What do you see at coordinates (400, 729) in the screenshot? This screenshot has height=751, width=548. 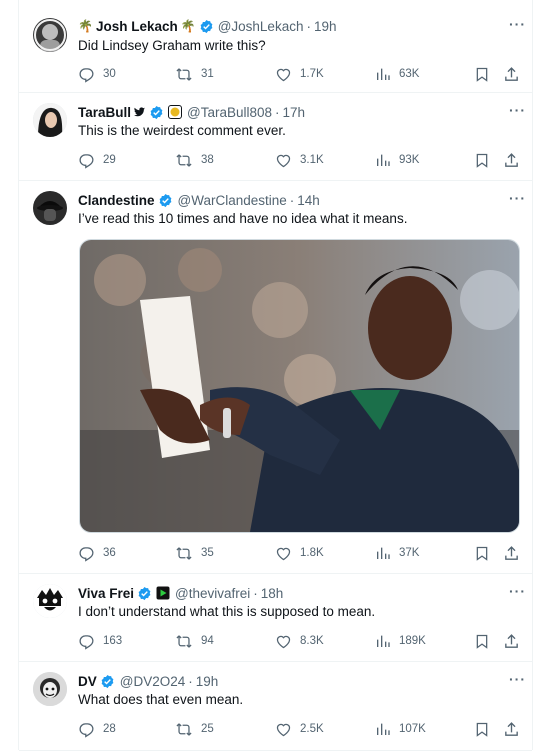 I see `views-button: 107K` at bounding box center [400, 729].